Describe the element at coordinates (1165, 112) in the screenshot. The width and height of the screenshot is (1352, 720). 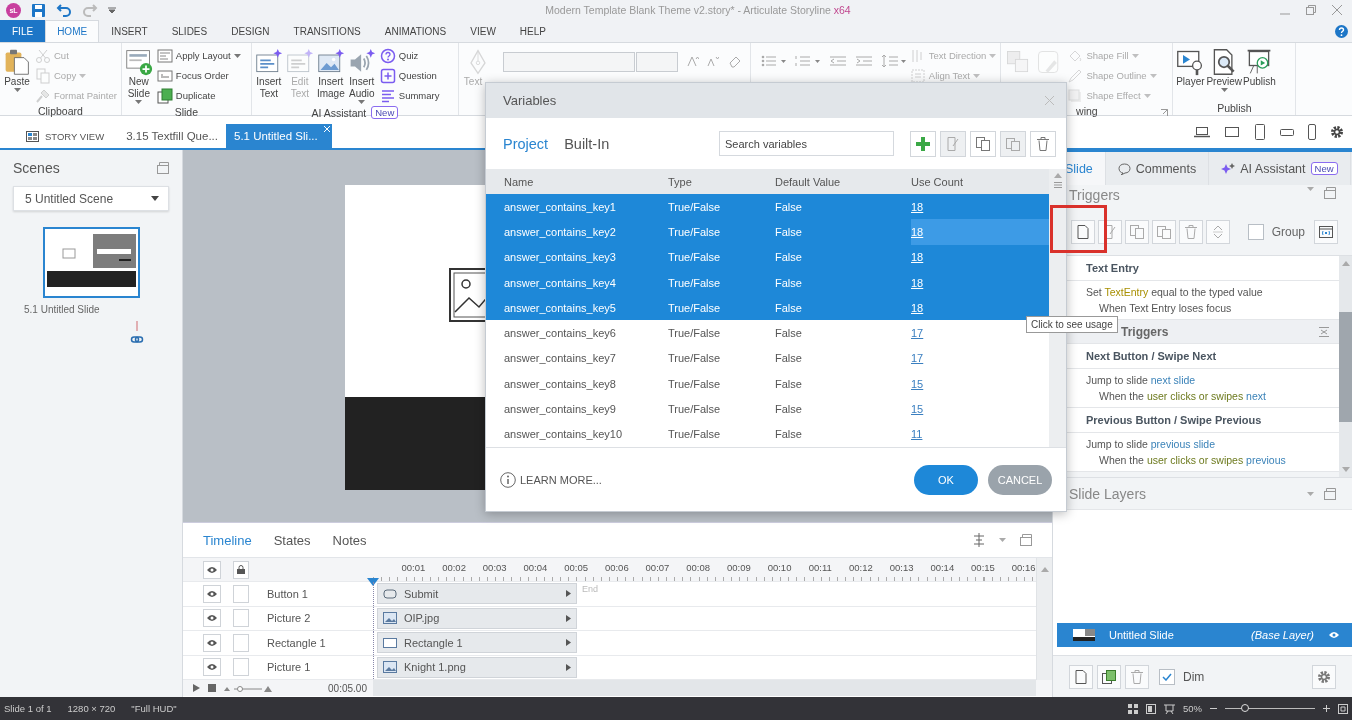
I see `launcher-icon` at that location.